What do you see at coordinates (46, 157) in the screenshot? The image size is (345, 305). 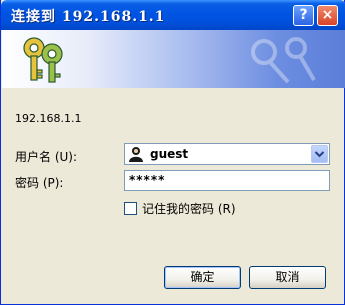 I see `username-label: 用户名 (U):` at bounding box center [46, 157].